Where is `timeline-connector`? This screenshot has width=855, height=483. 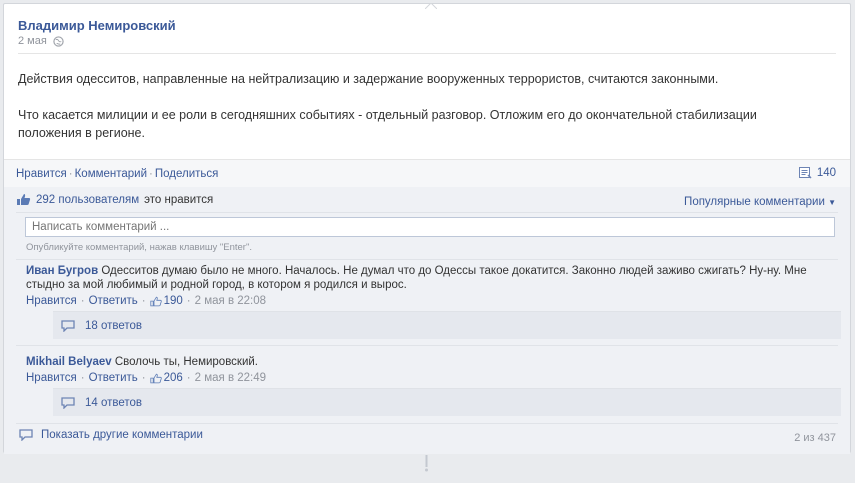 timeline-connector is located at coordinates (426, 463).